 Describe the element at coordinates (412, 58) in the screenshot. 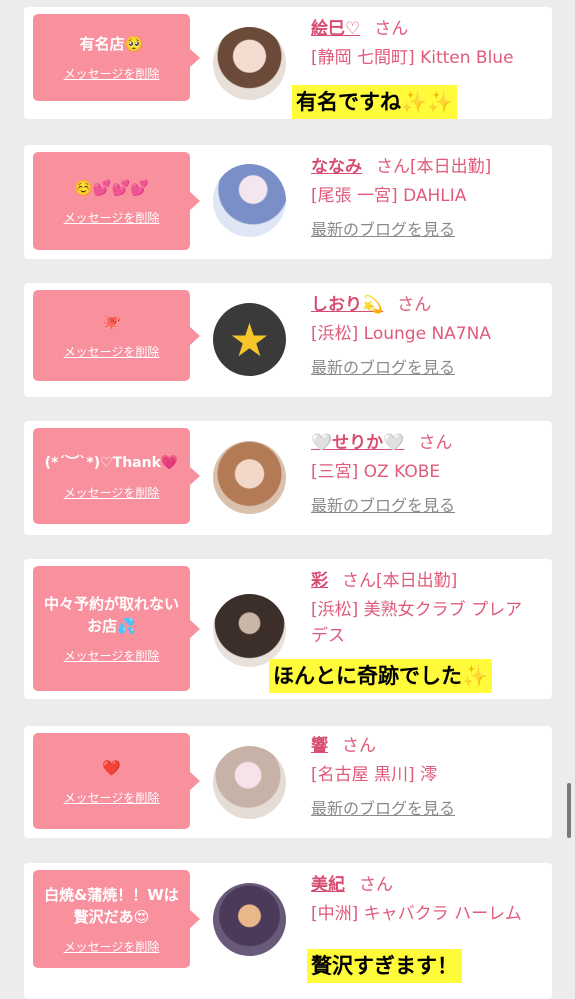

I see `shop-label: [静岡 七間町] Kitten Blue` at that location.